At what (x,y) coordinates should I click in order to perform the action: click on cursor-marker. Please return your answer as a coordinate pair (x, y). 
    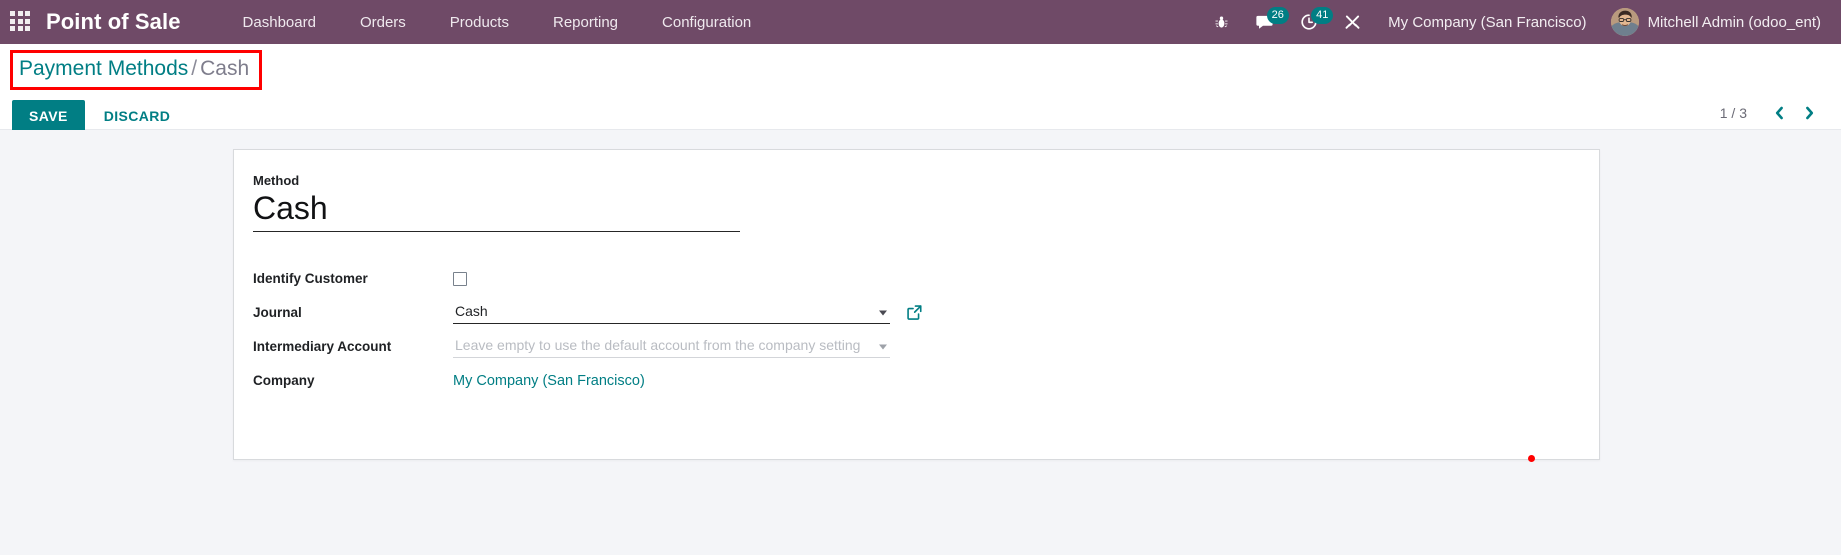
    Looking at the image, I should click on (1531, 458).